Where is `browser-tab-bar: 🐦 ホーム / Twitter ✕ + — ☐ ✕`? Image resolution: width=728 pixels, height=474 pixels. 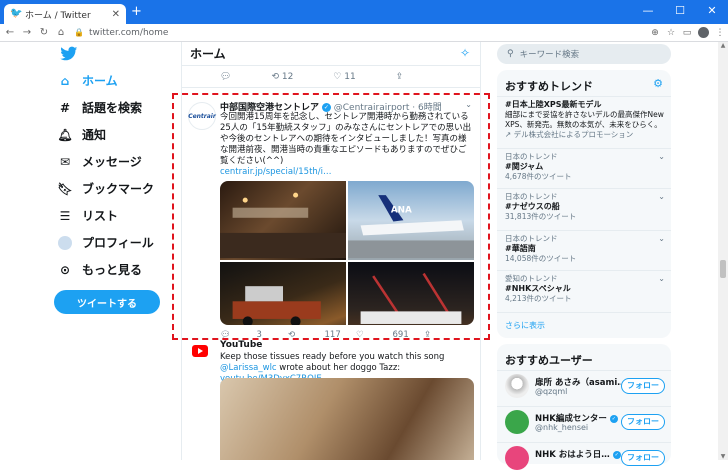 browser-tab-bar: 🐦 ホーム / Twitter ✕ + — ☐ ✕ is located at coordinates (364, 12).